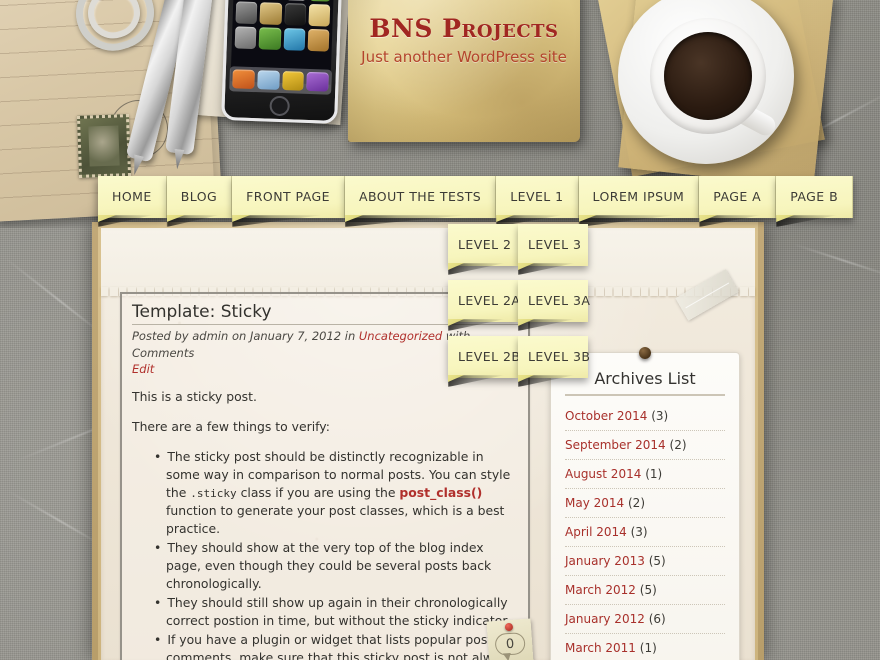  Describe the element at coordinates (639, 197) in the screenshot. I see `nav-item-lorem-ipsum: LOREM IPSUM` at that location.